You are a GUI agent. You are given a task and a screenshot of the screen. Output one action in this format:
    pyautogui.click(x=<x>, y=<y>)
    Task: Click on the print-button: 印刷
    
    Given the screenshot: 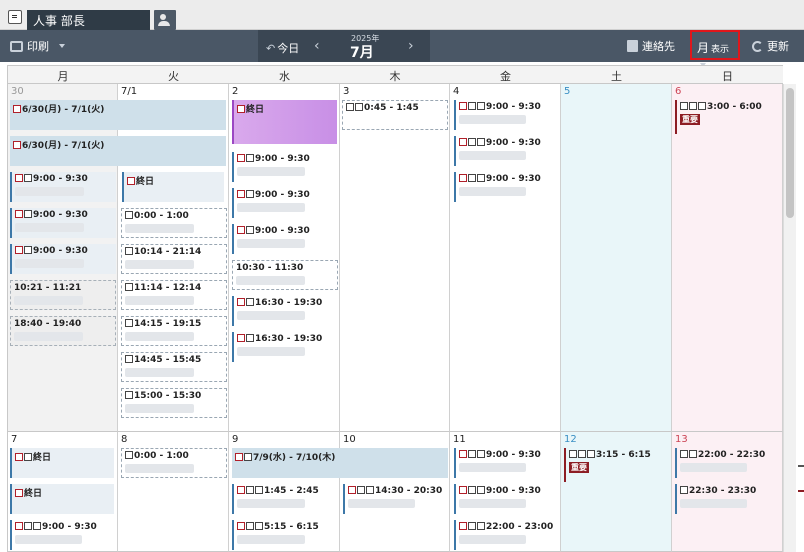 What is the action you would take?
    pyautogui.click(x=37, y=46)
    